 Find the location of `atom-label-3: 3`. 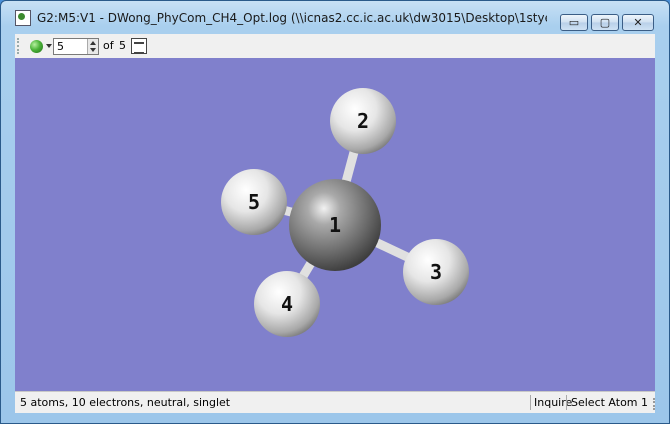

atom-label-3: 3 is located at coordinates (436, 272).